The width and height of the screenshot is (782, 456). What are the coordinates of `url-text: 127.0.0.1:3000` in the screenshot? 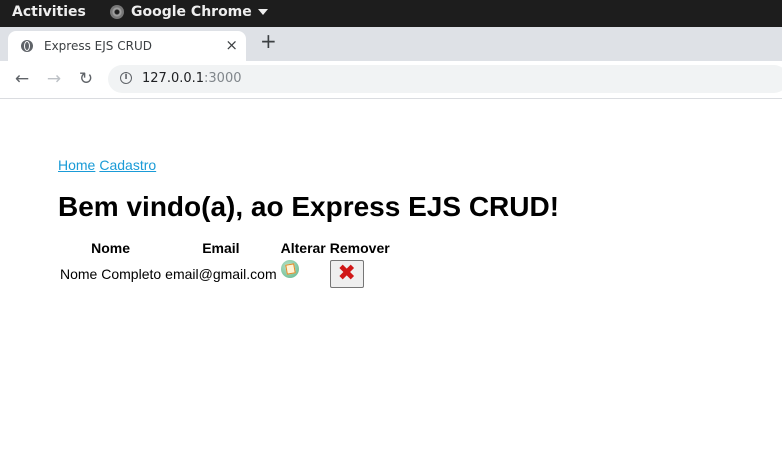 It's located at (192, 78).